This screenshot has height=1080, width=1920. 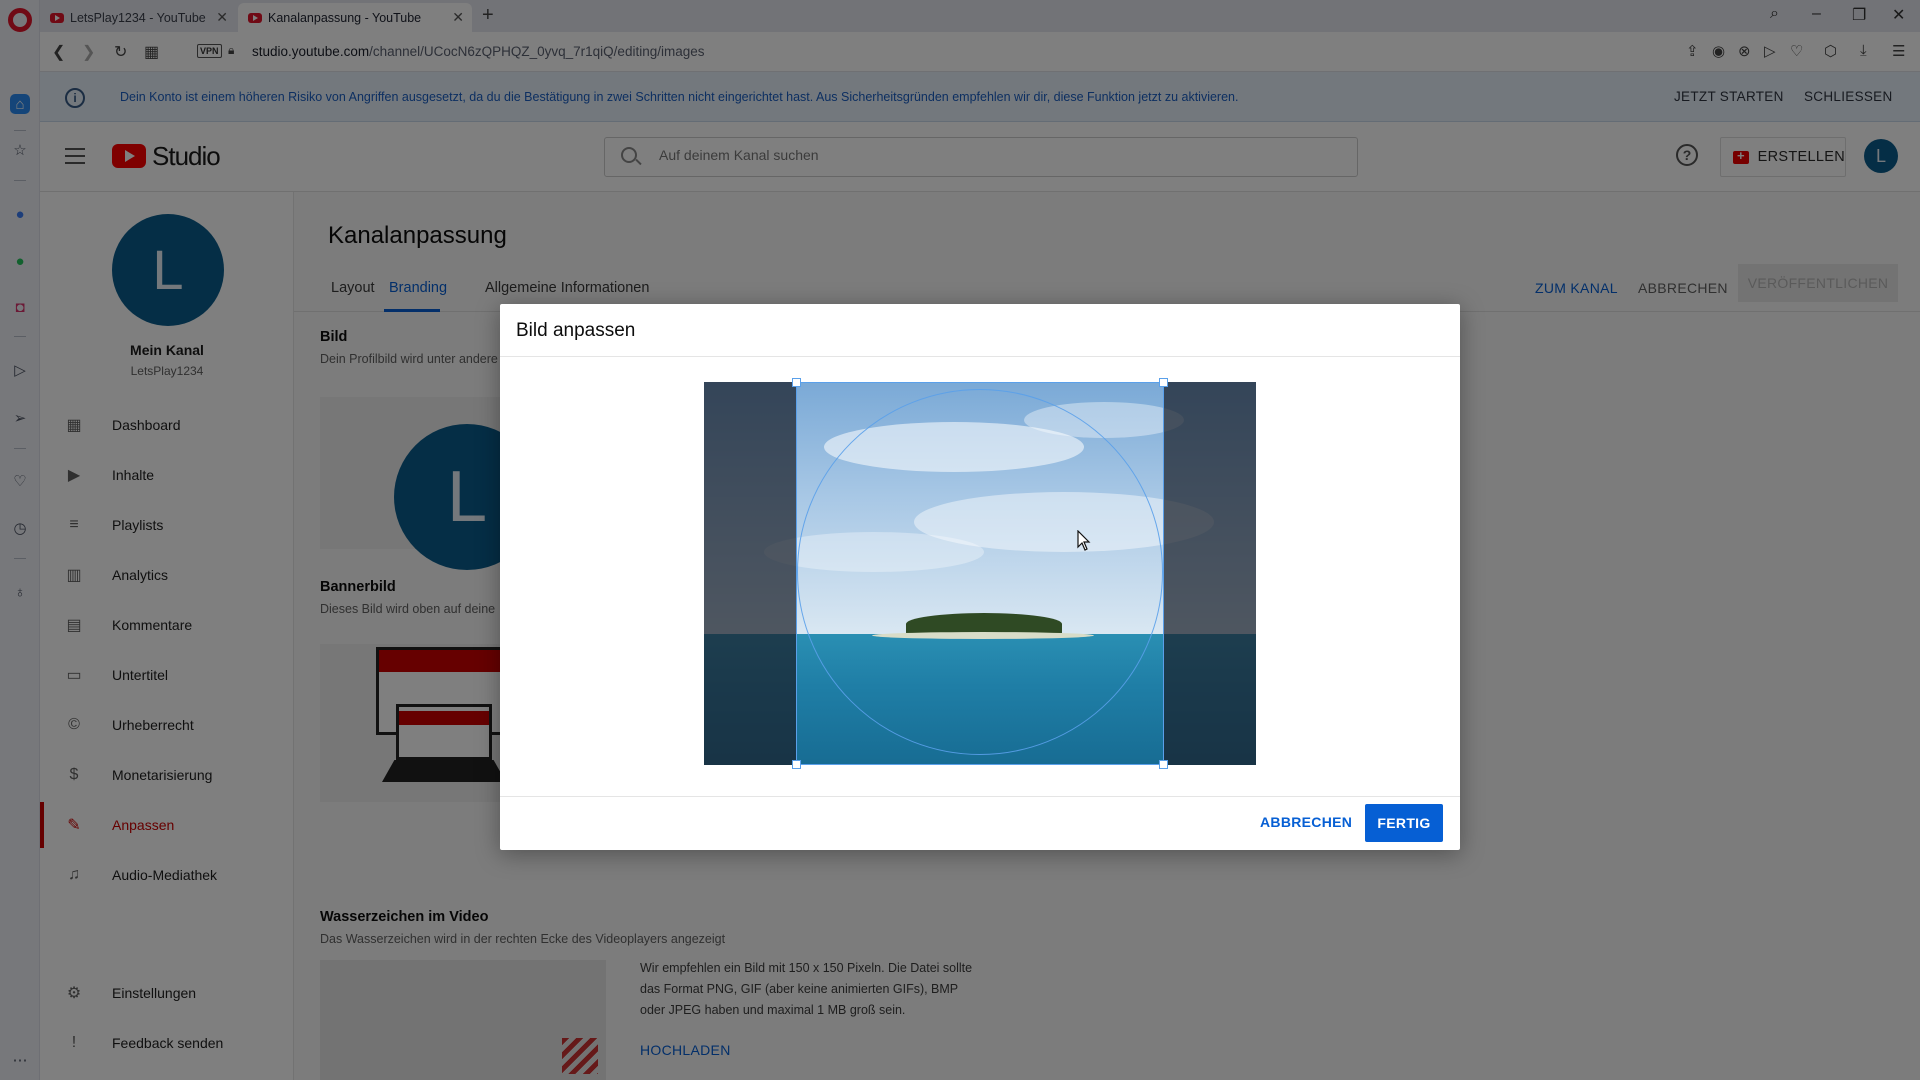 What do you see at coordinates (750, 573) in the screenshot?
I see `crop-mask-left` at bounding box center [750, 573].